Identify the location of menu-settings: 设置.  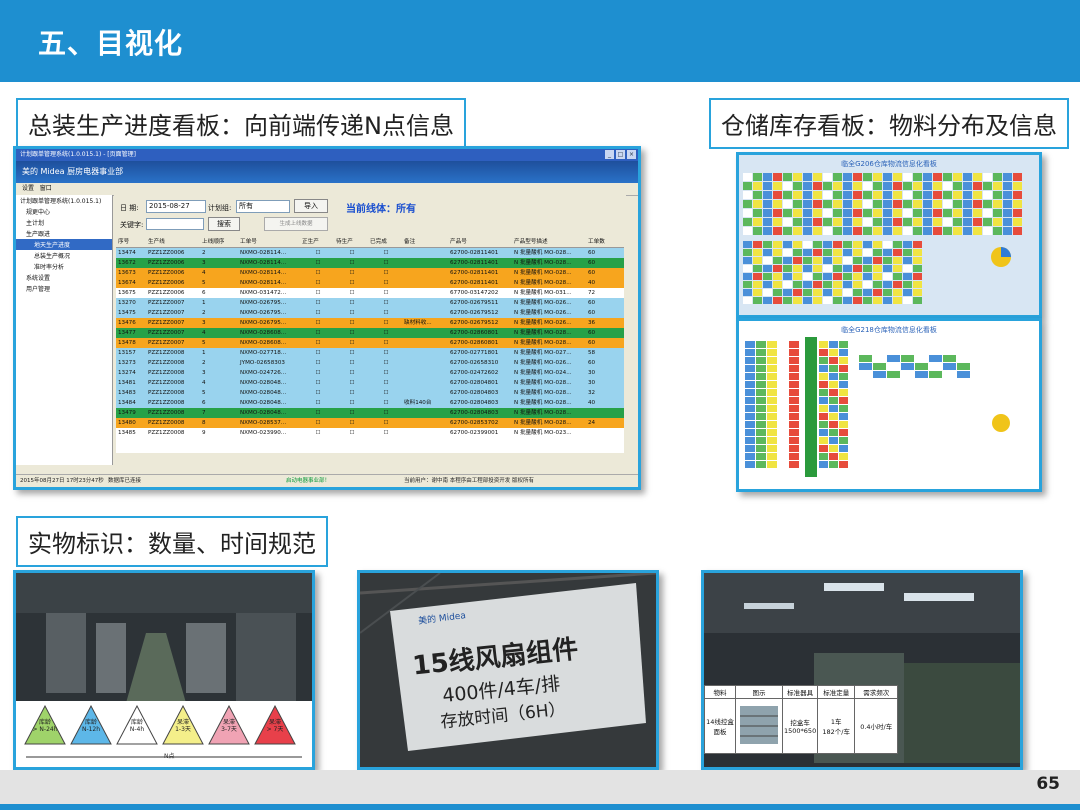
(28, 188).